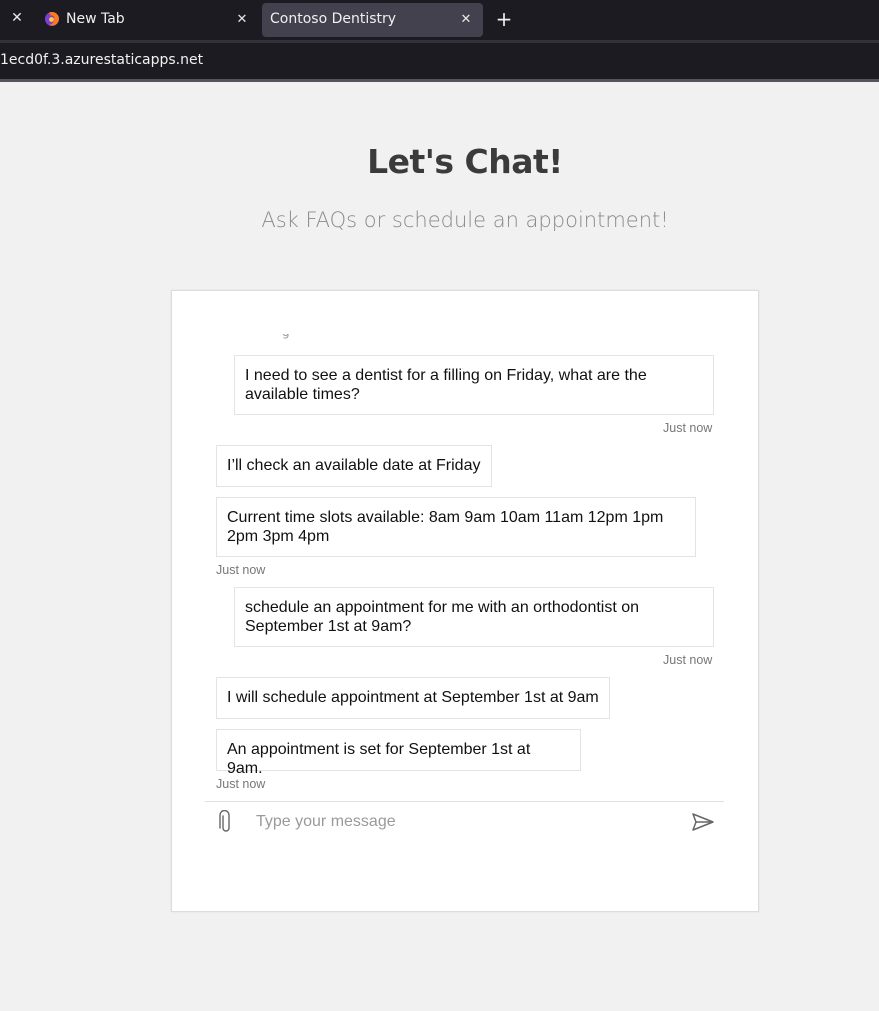 Image resolution: width=879 pixels, height=1011 pixels. What do you see at coordinates (465, 161) in the screenshot?
I see `page-title: Let's Chat!` at bounding box center [465, 161].